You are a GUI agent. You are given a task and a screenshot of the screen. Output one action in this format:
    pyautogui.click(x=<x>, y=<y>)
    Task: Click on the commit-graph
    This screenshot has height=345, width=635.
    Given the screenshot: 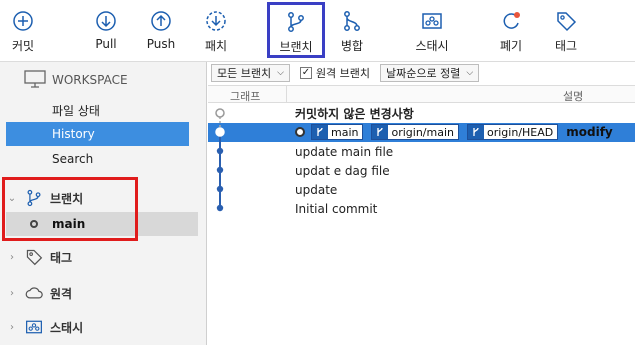 What is the action you would take?
    pyautogui.click(x=220, y=160)
    